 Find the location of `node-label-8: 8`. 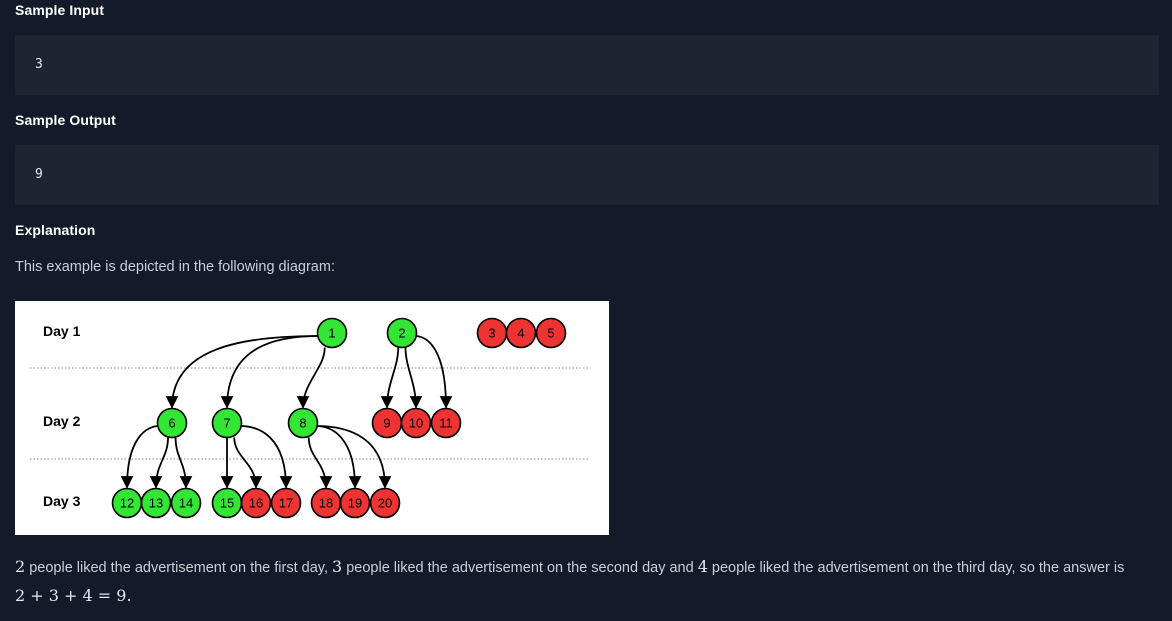

node-label-8: 8 is located at coordinates (302, 423).